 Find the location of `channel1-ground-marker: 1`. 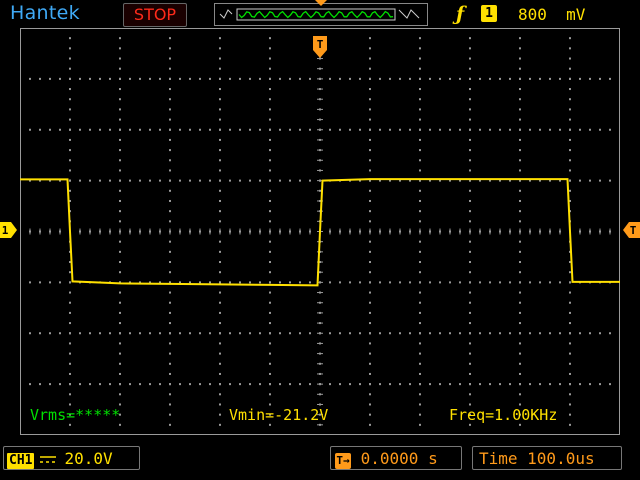

channel1-ground-marker: 1 is located at coordinates (9, 230).